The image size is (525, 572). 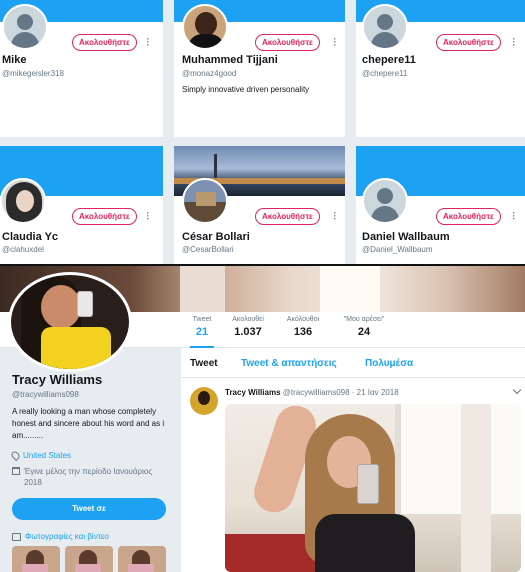 I want to click on tab-tweets-replies: Tweet & απαντήσεις, so click(x=289, y=363).